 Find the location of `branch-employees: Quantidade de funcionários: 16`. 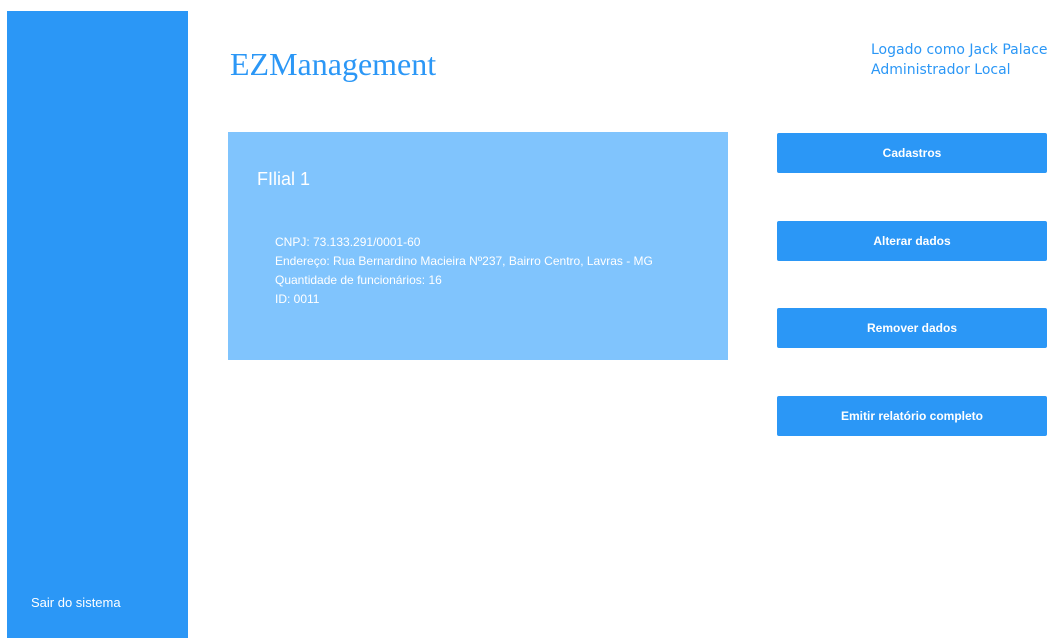

branch-employees: Quantidade de funcionários: 16 is located at coordinates (358, 280).